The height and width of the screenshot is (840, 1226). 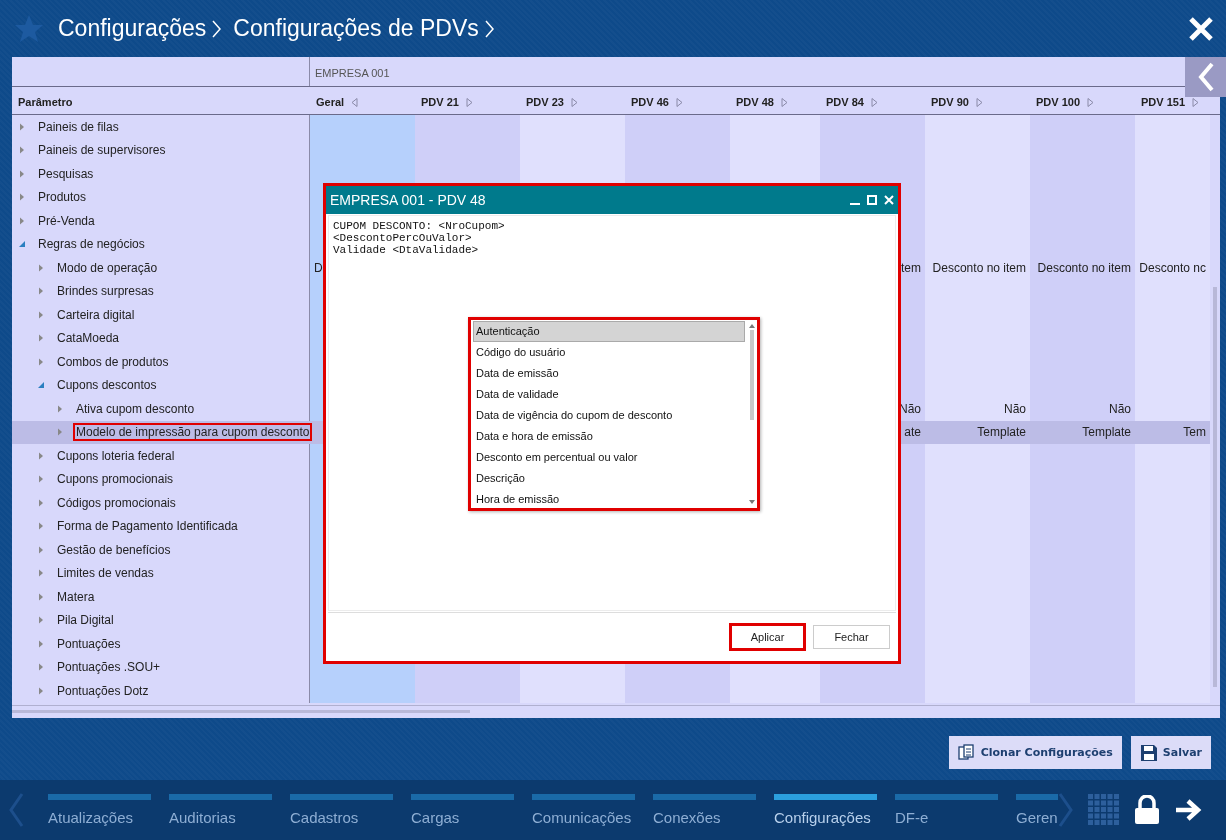 What do you see at coordinates (462, 810) in the screenshot?
I see `nav-tab: Cargas` at bounding box center [462, 810].